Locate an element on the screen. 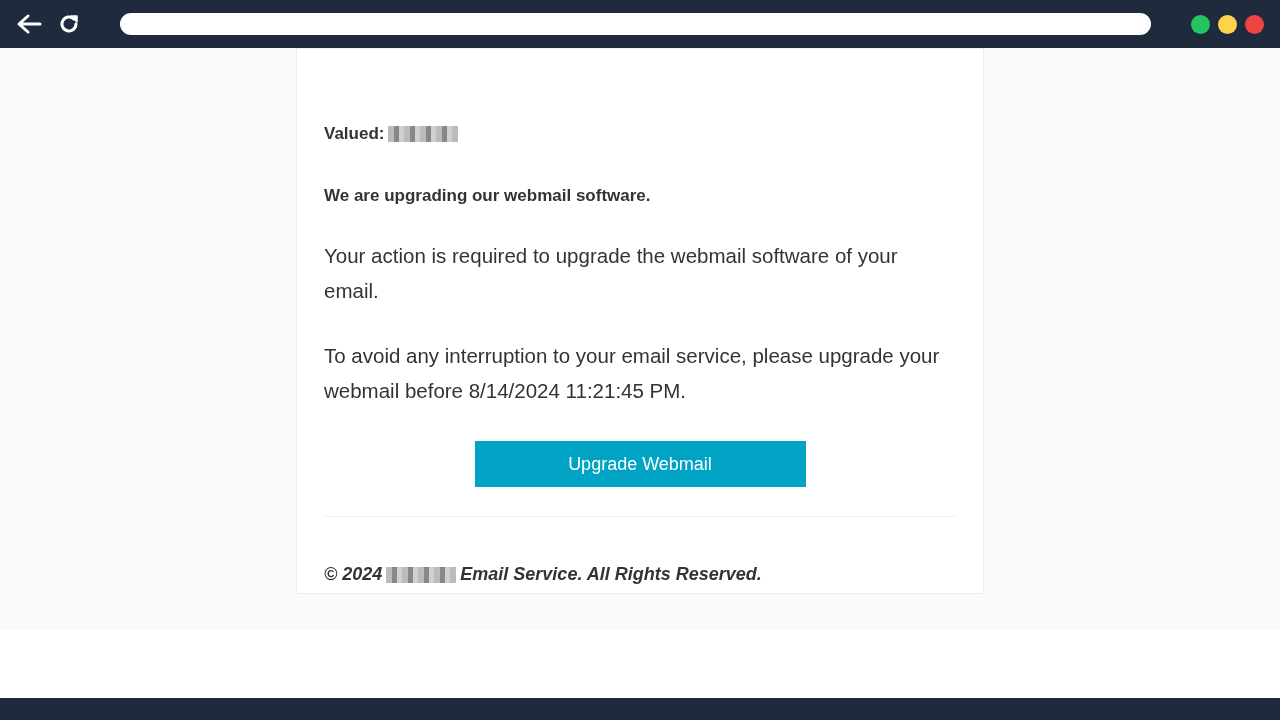 This screenshot has width=1280, height=720. email-paragraph: To avoid any interruption to your email service, please upgrade your webmail before 8/14/2024 11:21:45 PM. is located at coordinates (632, 373).